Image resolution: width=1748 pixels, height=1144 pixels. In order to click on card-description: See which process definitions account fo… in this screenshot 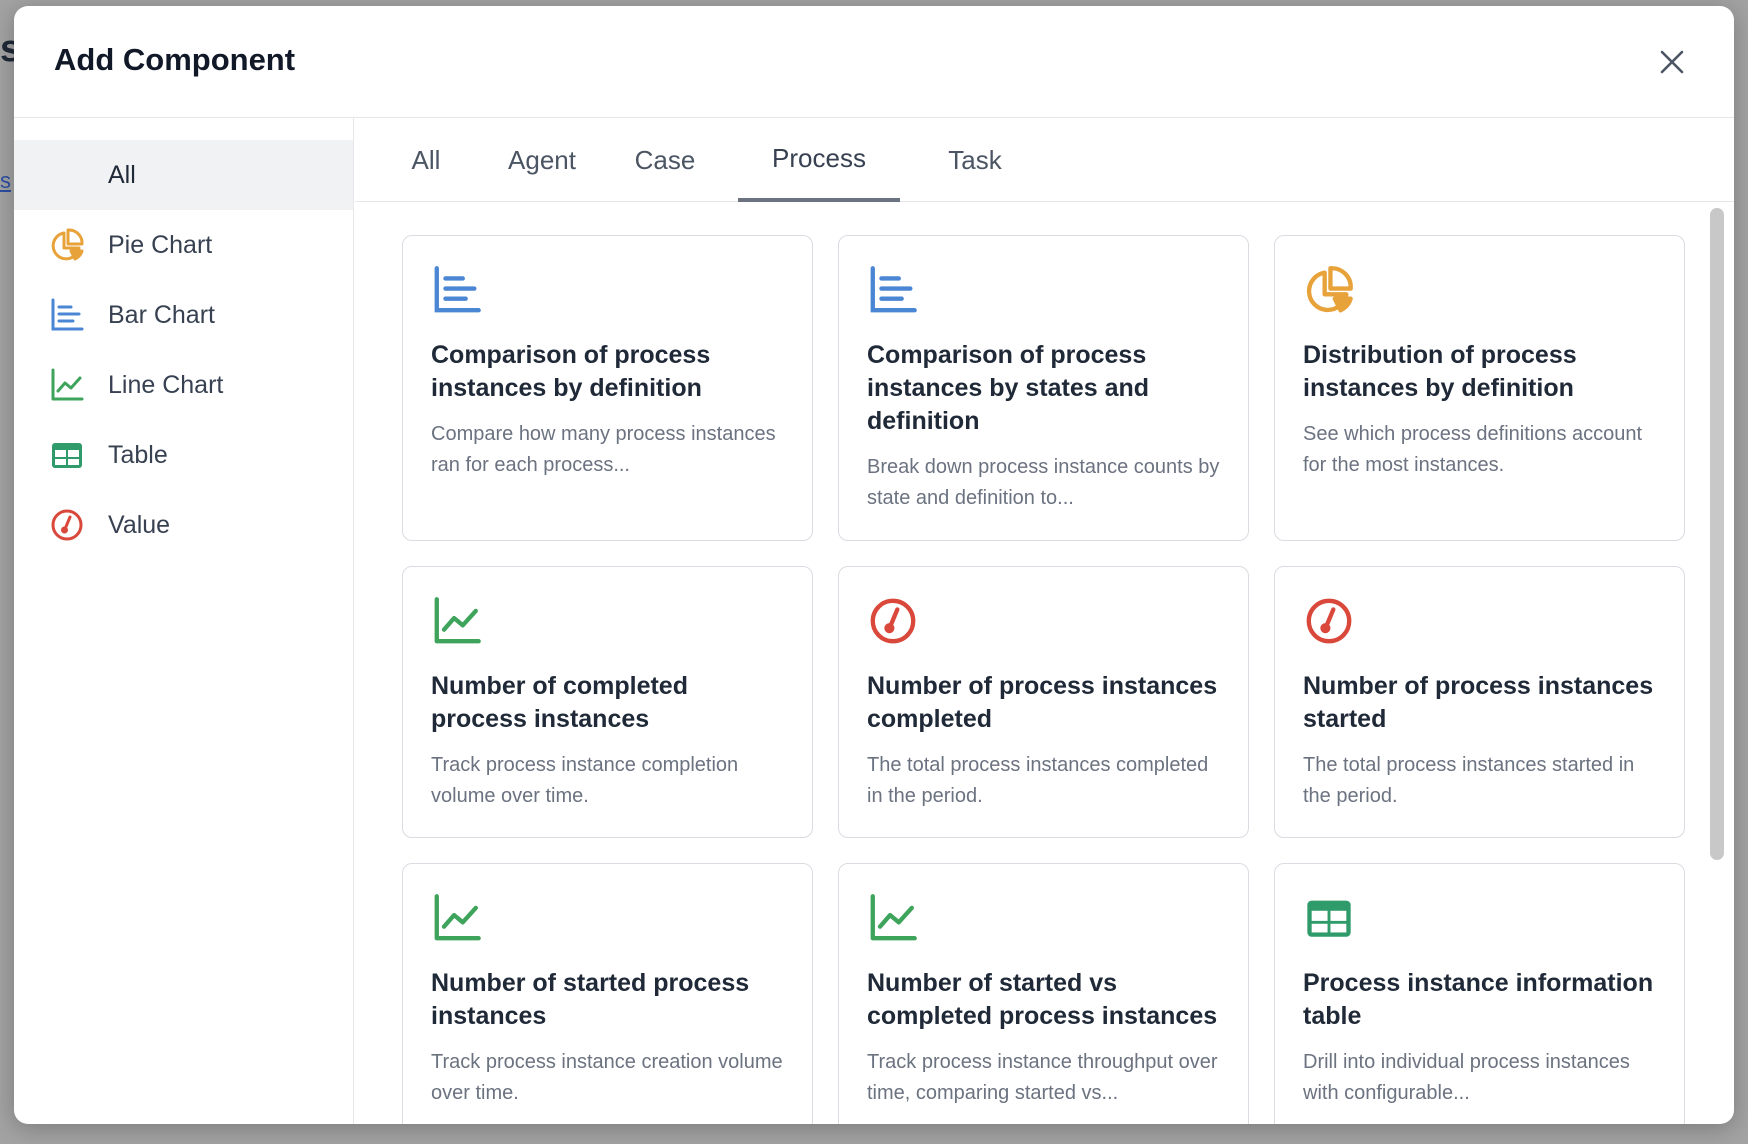, I will do `click(1473, 449)`.